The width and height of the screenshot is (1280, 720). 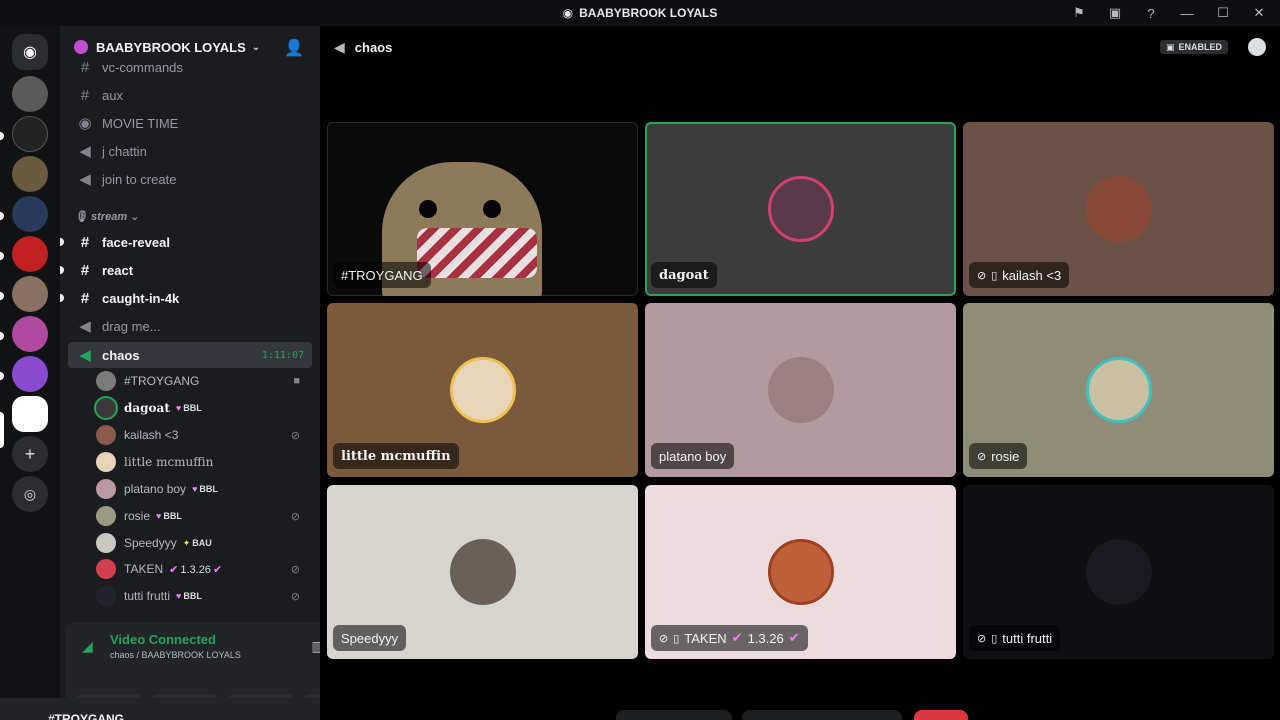 What do you see at coordinates (204, 489) in the screenshot?
I see `voice-member: platano boy ♥ BBL` at bounding box center [204, 489].